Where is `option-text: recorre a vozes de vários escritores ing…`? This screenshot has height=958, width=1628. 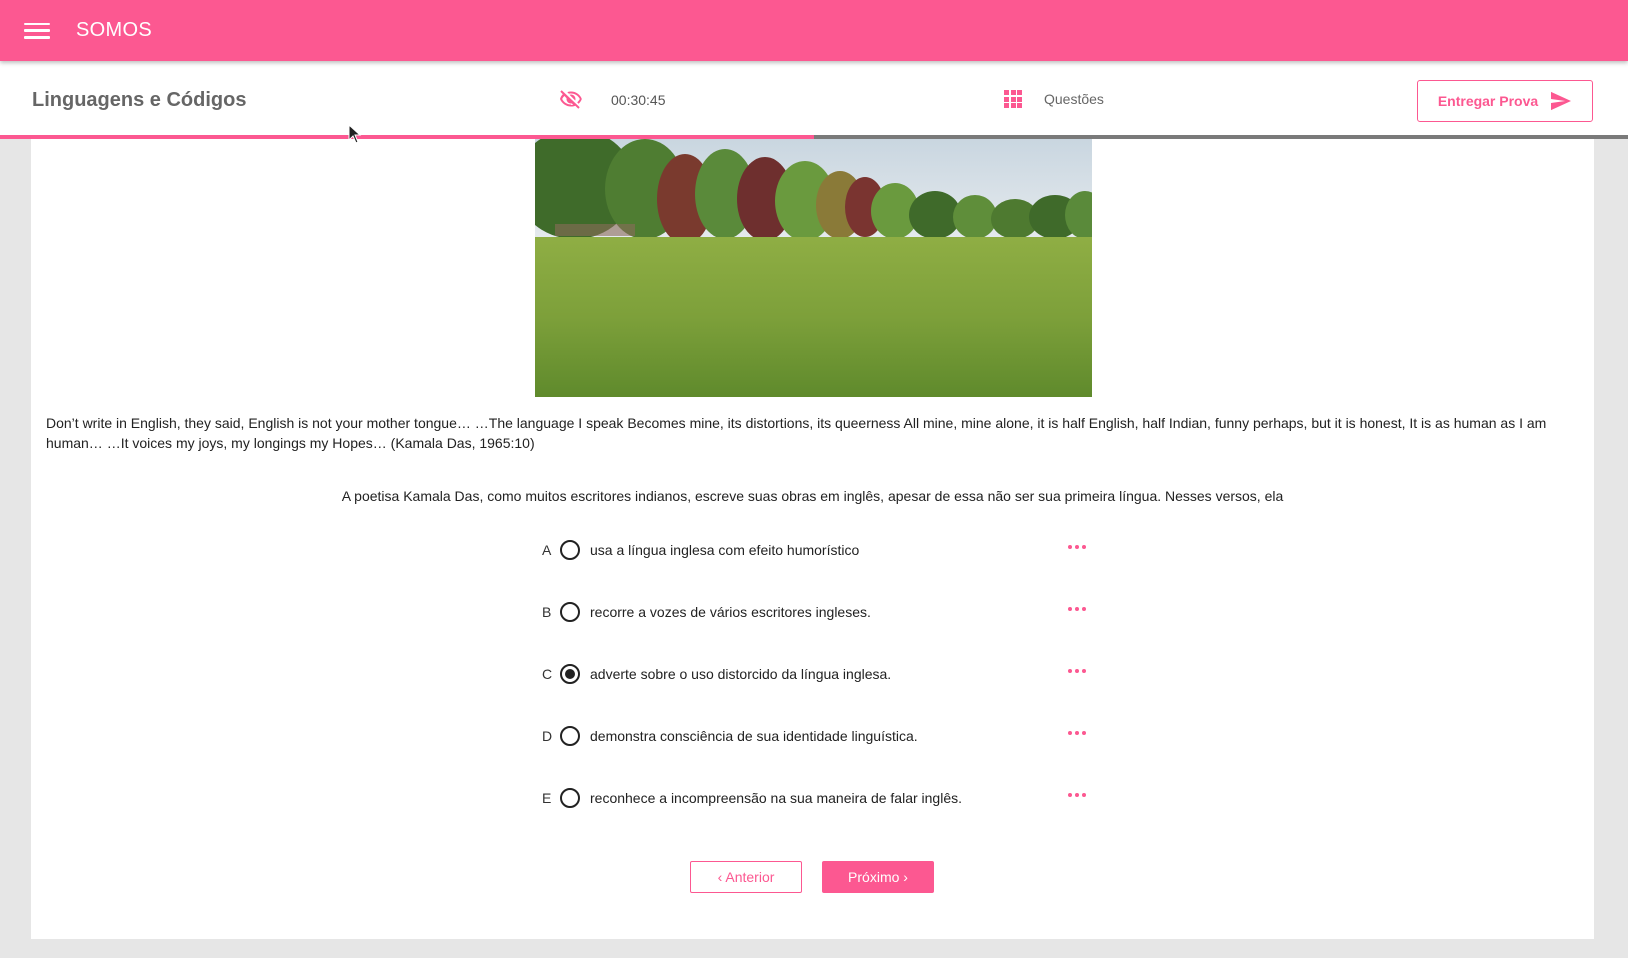 option-text: recorre a vozes de vários escritores ing… is located at coordinates (730, 612).